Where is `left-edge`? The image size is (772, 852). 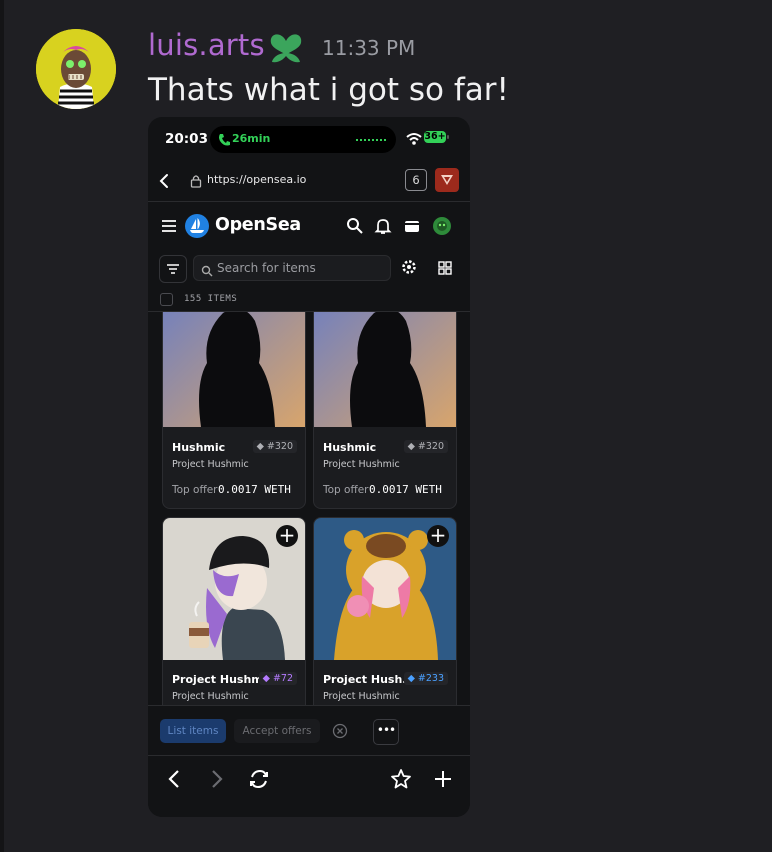 left-edge is located at coordinates (2, 426).